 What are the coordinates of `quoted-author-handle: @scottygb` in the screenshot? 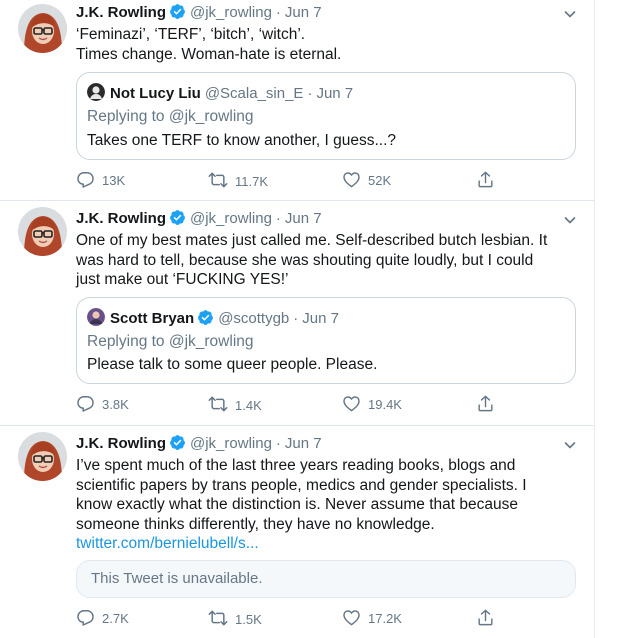 It's located at (254, 318).